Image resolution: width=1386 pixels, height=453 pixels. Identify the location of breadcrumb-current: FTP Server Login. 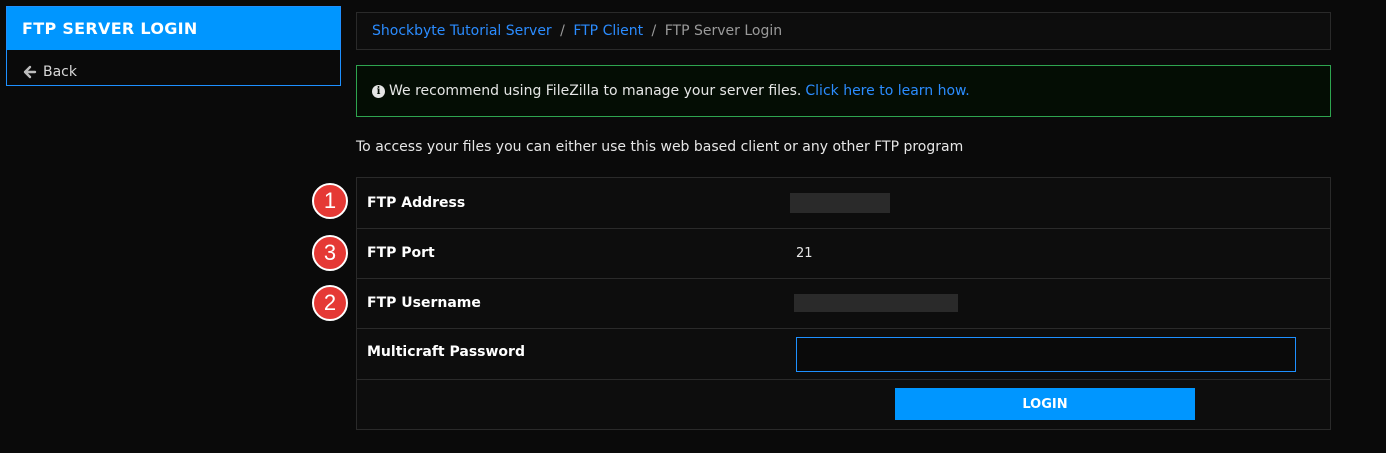
(723, 31).